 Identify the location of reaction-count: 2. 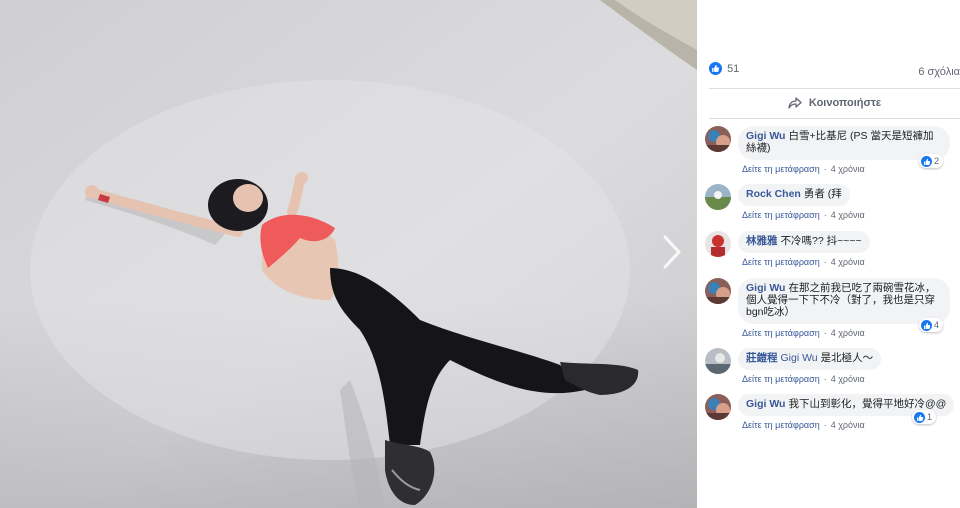
(937, 161).